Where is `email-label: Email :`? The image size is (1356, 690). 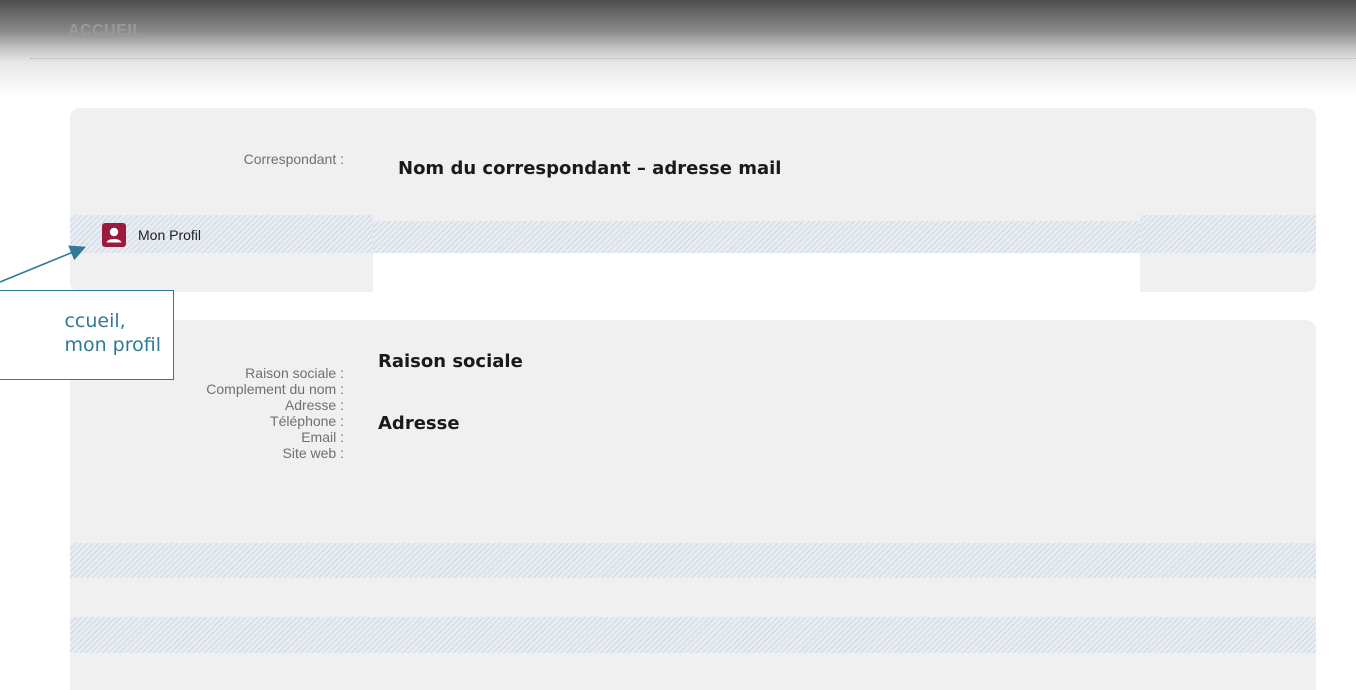 email-label: Email : is located at coordinates (322, 437).